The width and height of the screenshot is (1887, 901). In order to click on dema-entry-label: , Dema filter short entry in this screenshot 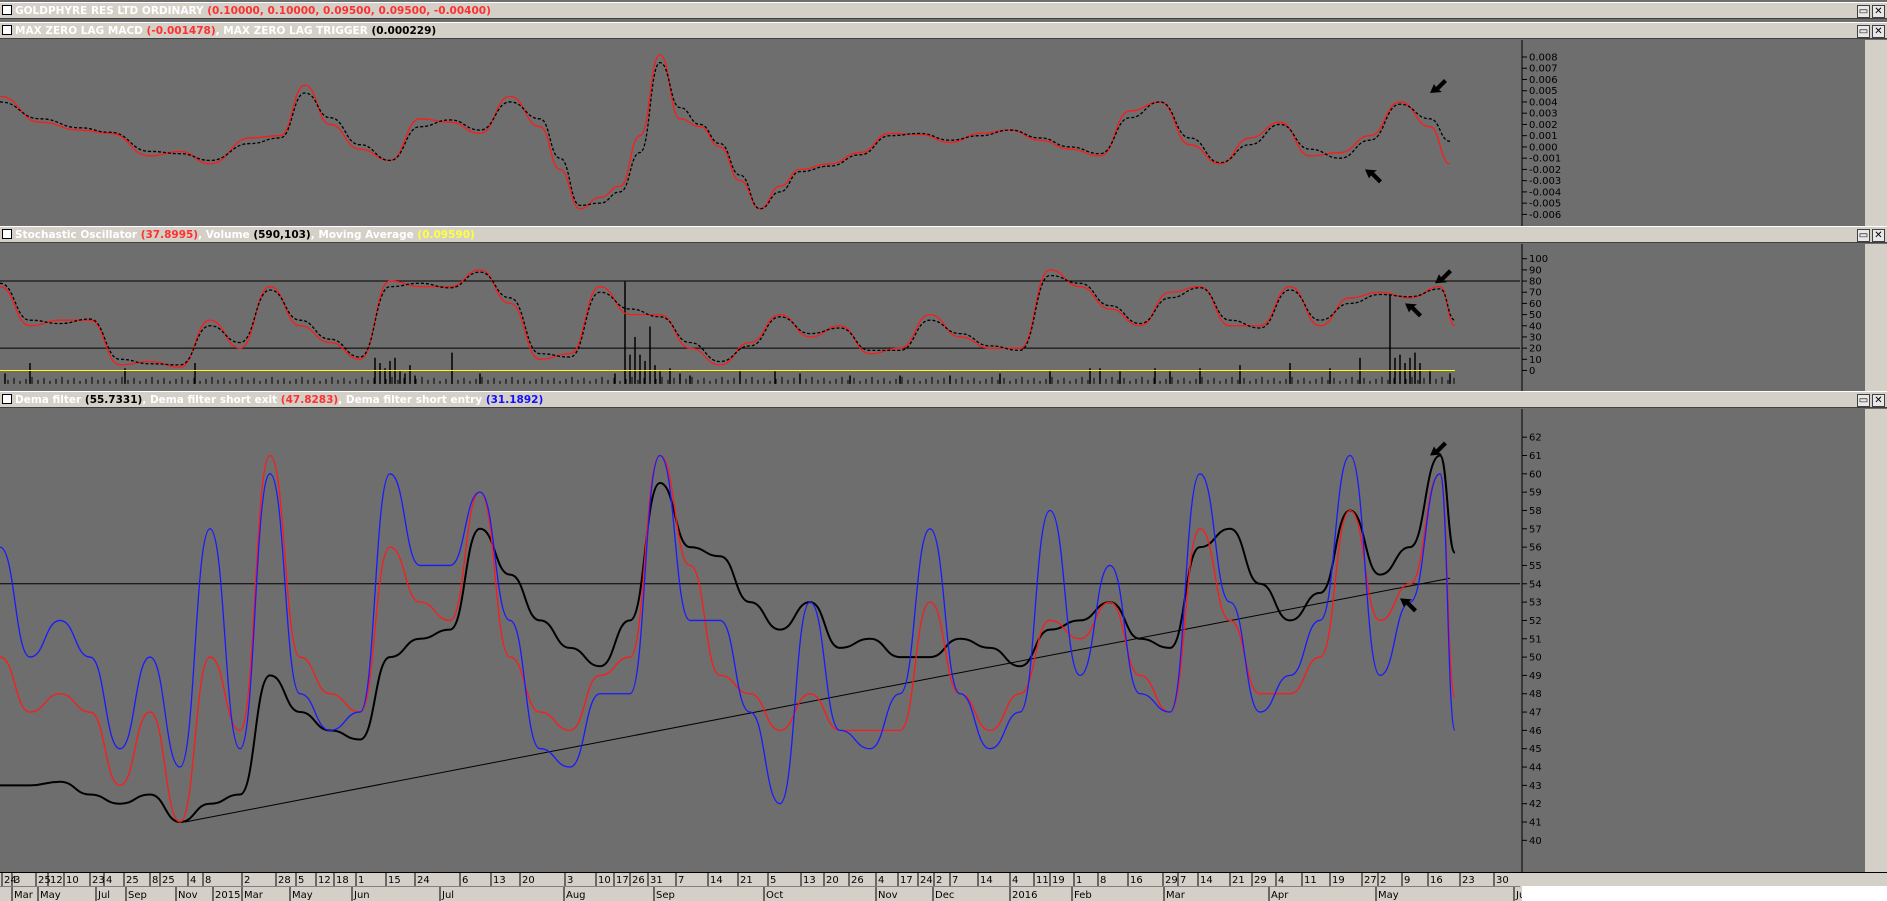, I will do `click(412, 400)`.